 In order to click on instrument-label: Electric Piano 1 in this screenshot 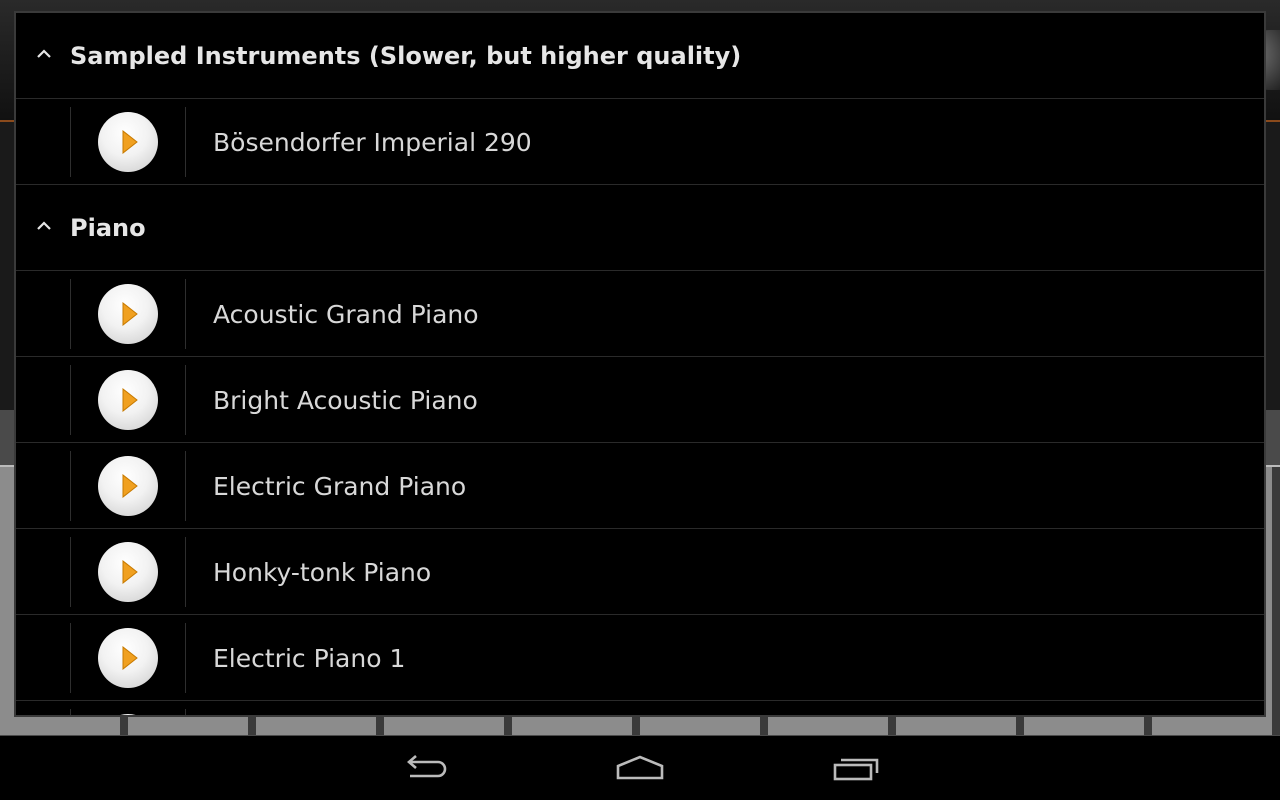, I will do `click(309, 658)`.